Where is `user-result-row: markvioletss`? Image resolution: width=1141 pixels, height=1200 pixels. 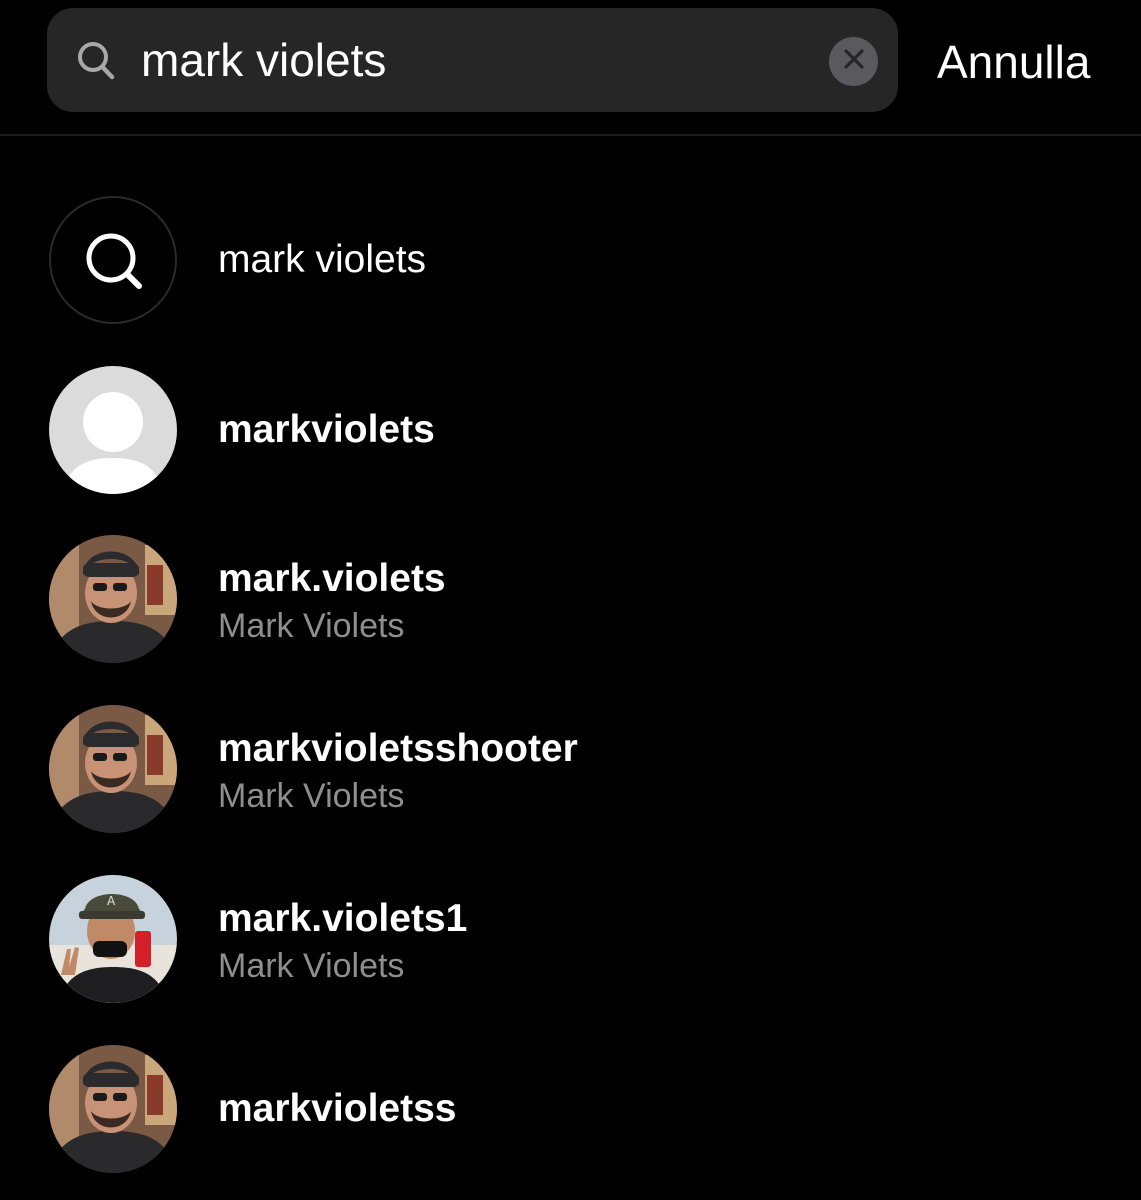 user-result-row: markvioletss is located at coordinates (570, 1115).